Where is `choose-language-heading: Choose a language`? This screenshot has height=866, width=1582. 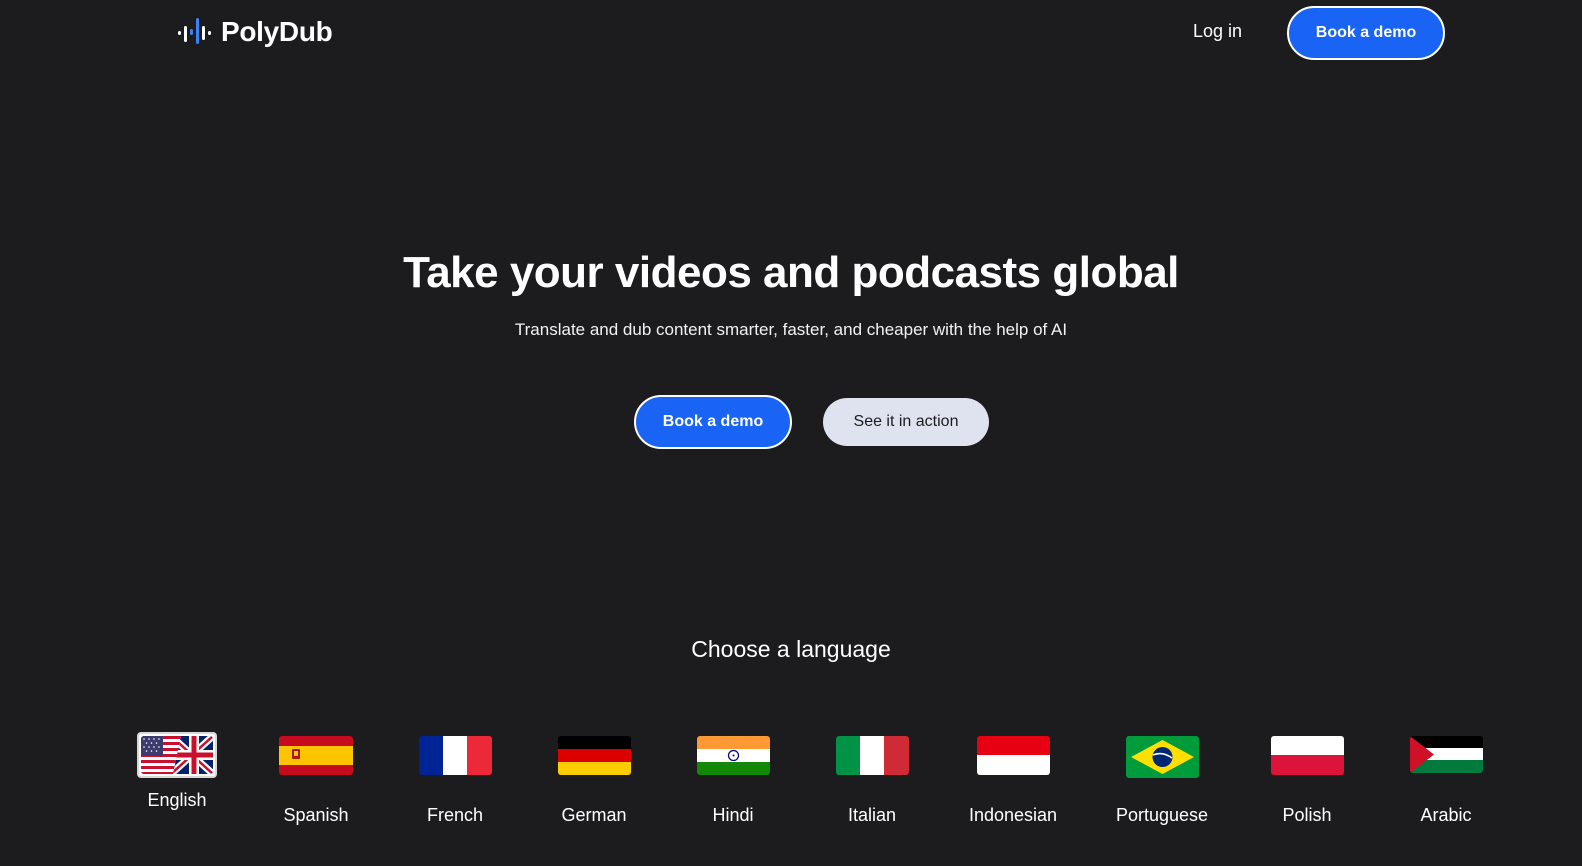
choose-language-heading: Choose a language is located at coordinates (791, 649).